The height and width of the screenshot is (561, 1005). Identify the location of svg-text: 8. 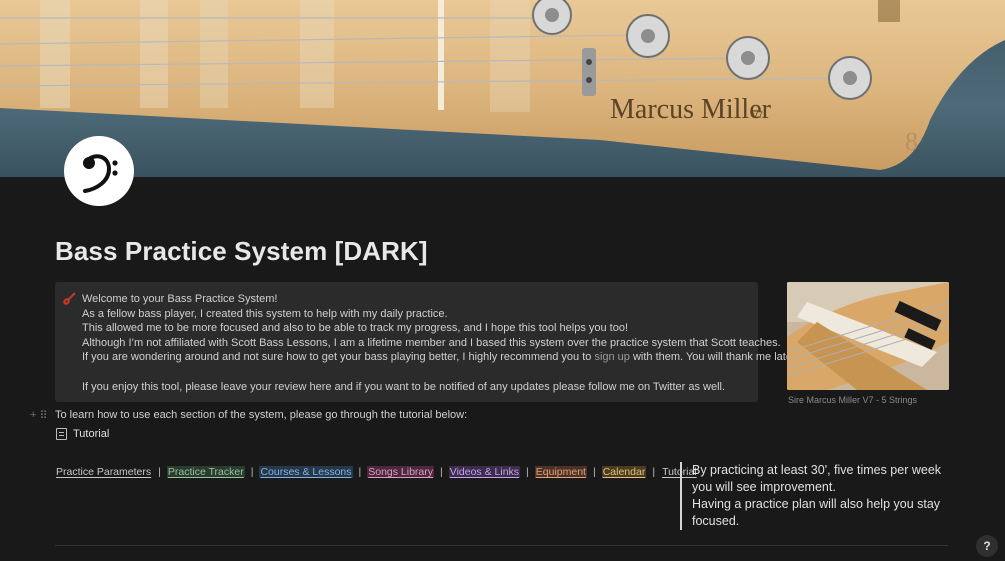
(911, 141).